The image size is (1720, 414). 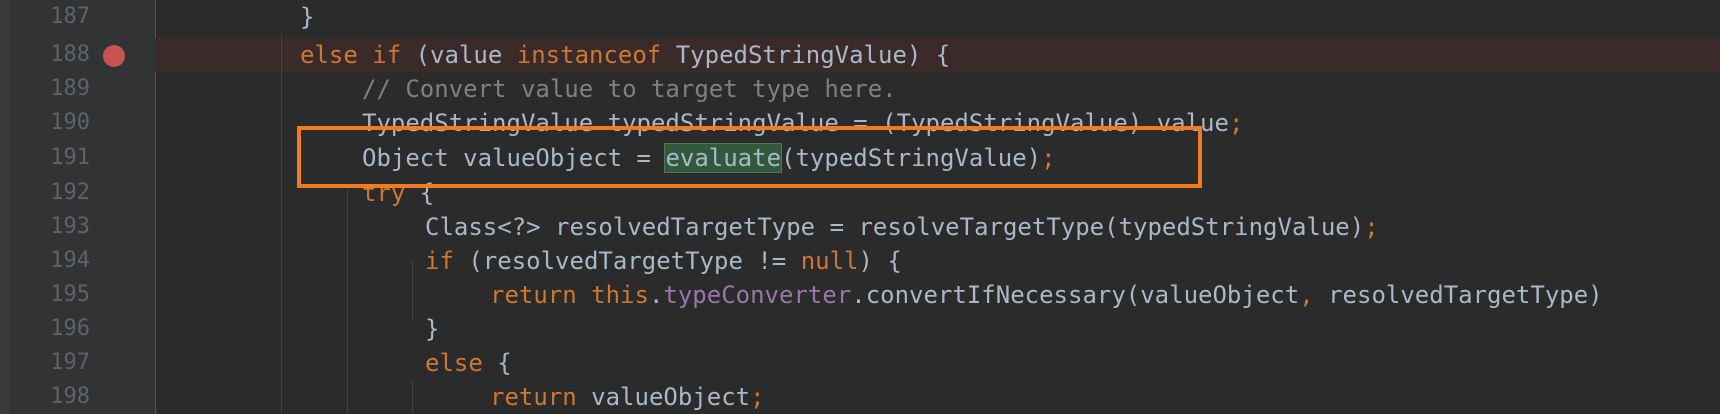 What do you see at coordinates (70, 192) in the screenshot?
I see `line-number: 192` at bounding box center [70, 192].